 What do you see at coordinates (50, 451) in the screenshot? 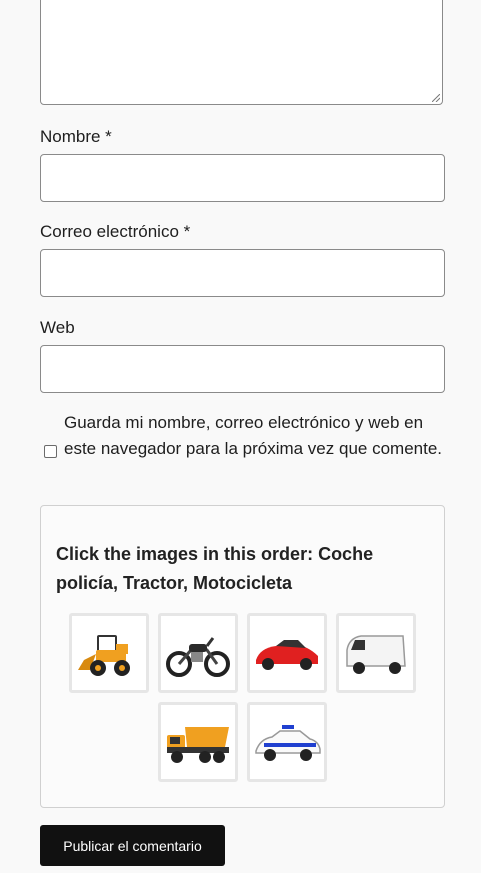
I see `consent-checkbox` at bounding box center [50, 451].